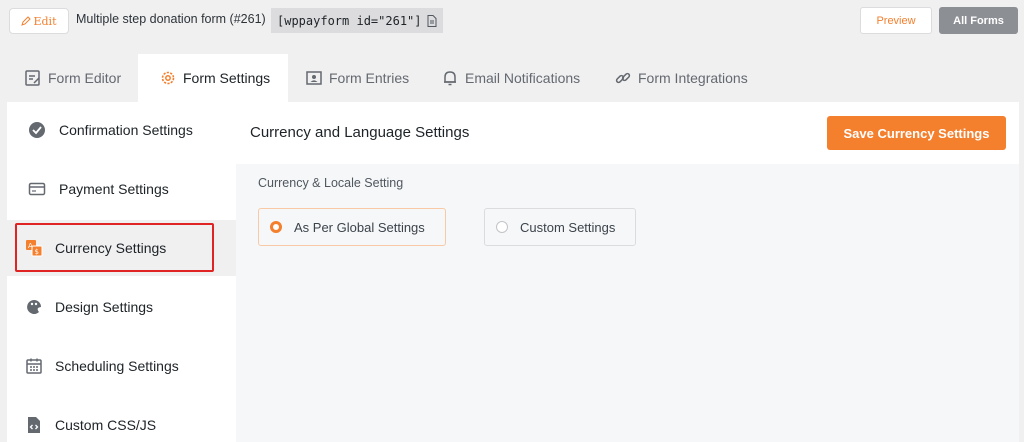  Describe the element at coordinates (369, 78) in the screenshot. I see `tab-label: Form Entries` at that location.